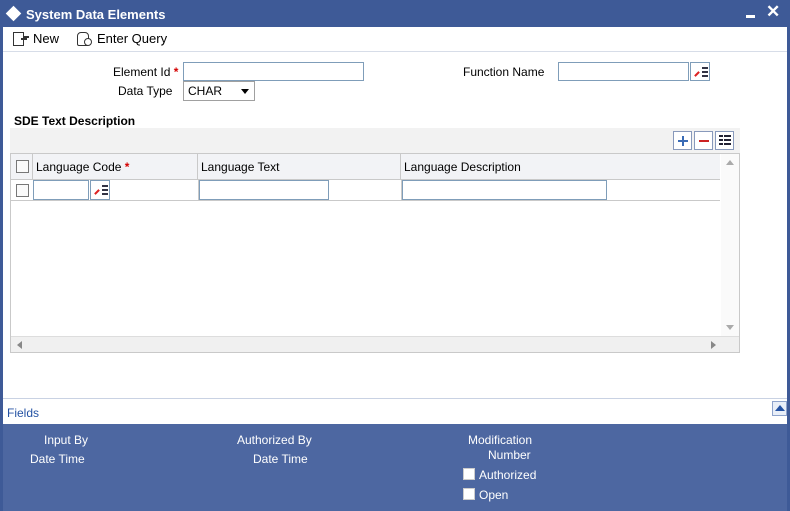  Describe the element at coordinates (273, 71) in the screenshot. I see `element-id-input` at that location.